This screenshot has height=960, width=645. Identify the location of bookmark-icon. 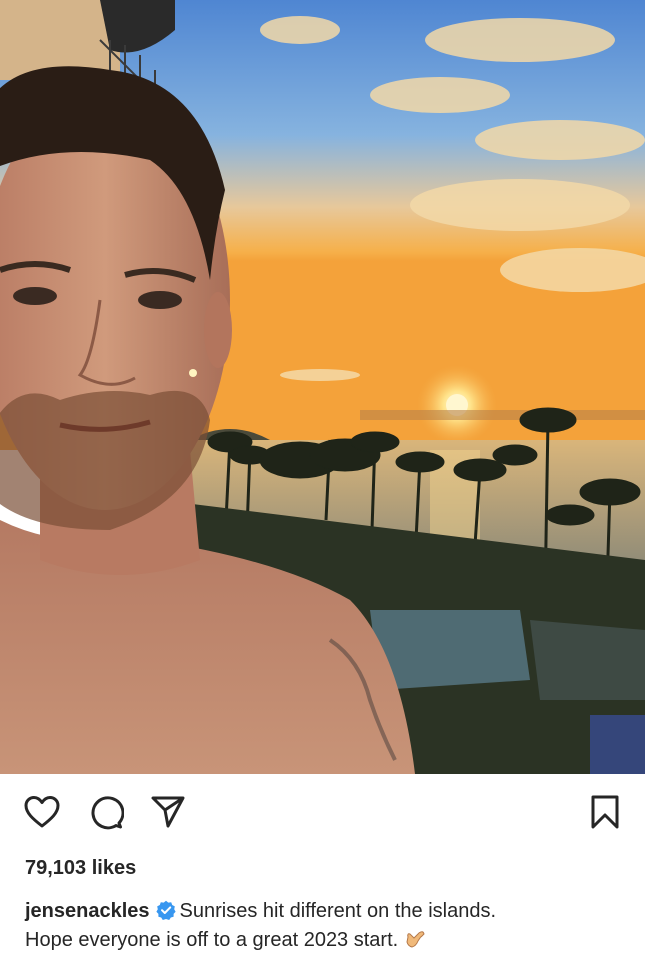
(605, 812).